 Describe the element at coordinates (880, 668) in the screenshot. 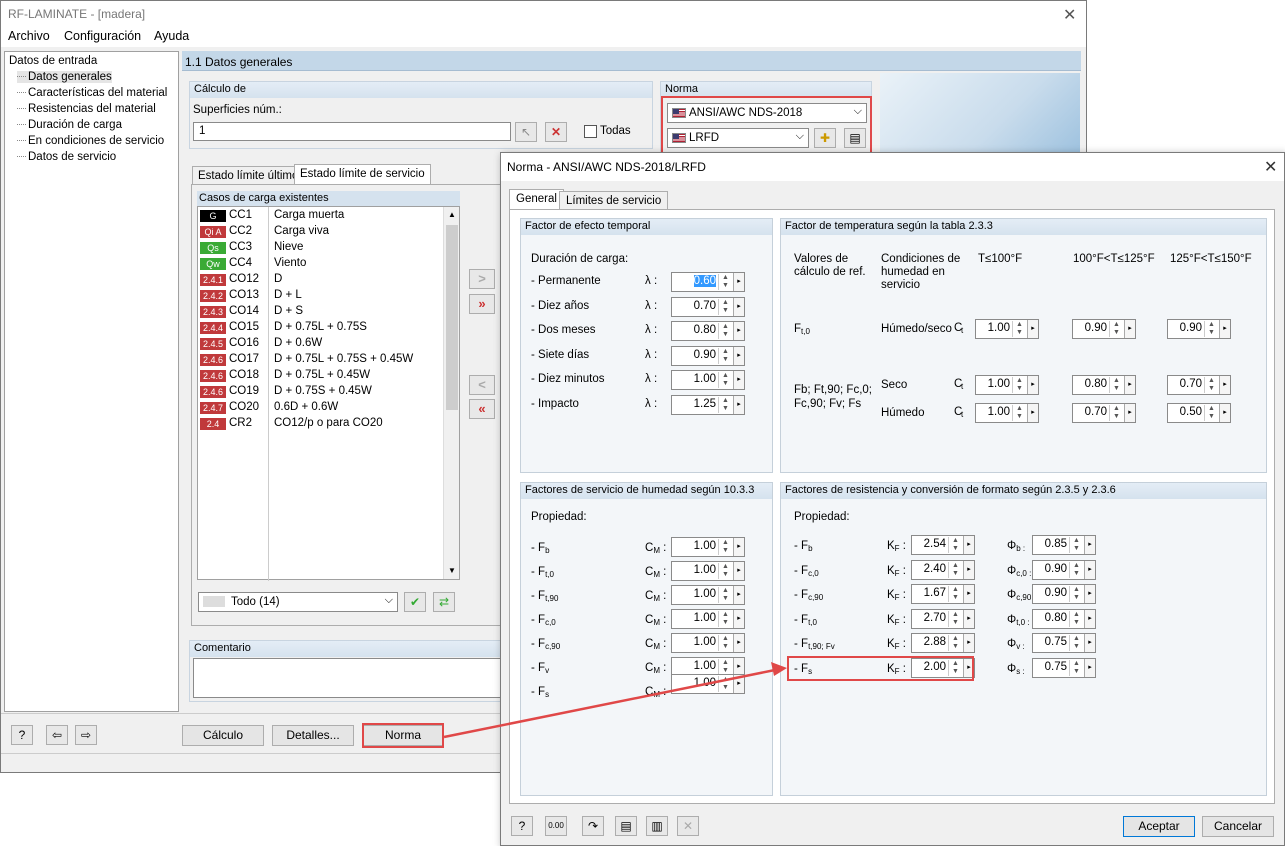

I see `fs-row-highlight` at that location.